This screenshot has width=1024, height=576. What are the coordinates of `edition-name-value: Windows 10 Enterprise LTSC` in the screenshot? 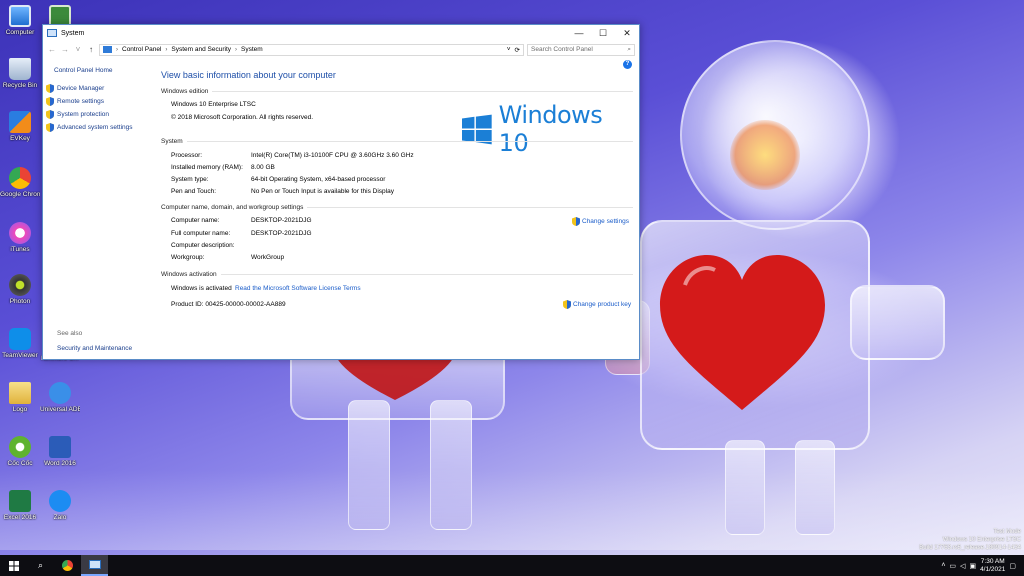 It's located at (213, 104).